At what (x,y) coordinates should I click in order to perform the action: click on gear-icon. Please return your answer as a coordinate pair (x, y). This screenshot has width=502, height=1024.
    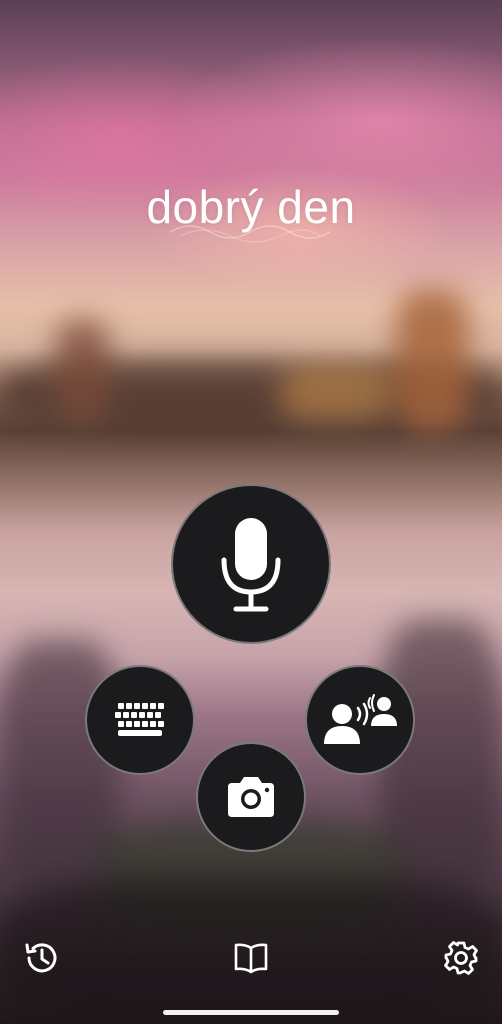
    Looking at the image, I should click on (461, 958).